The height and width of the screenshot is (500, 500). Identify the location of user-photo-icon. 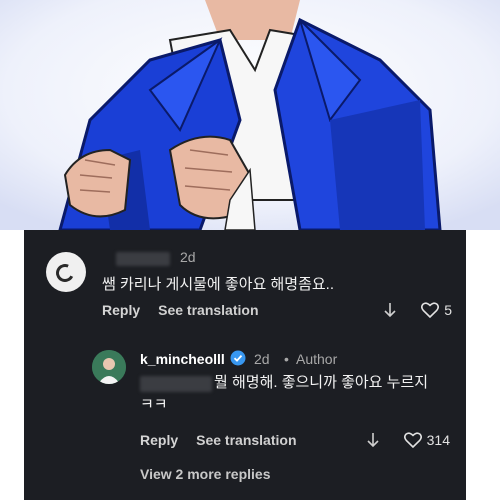
(109, 367).